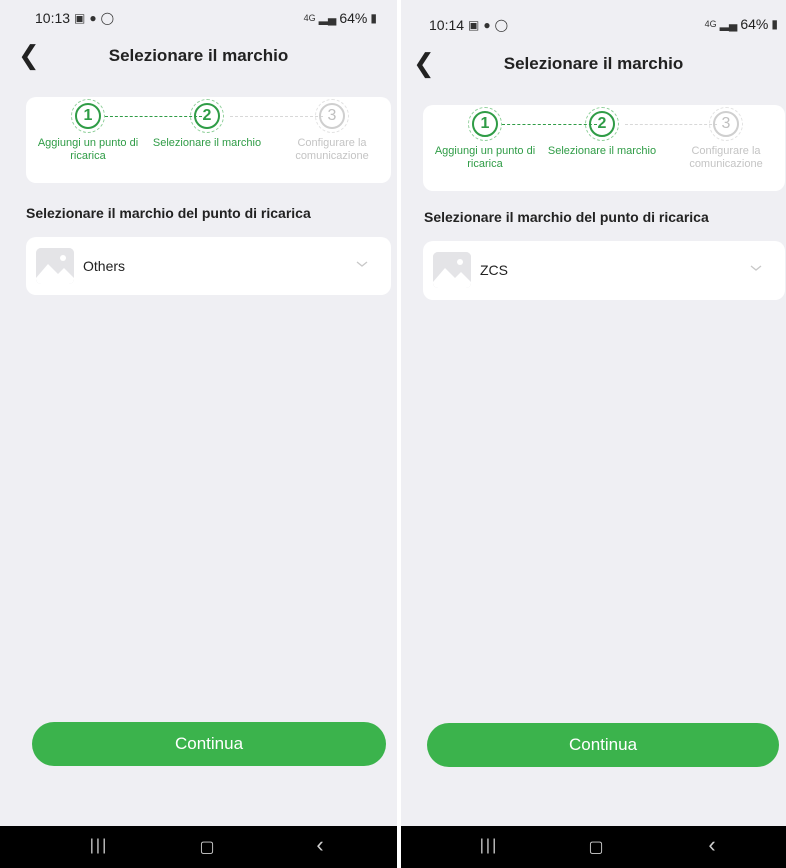  Describe the element at coordinates (208, 266) in the screenshot. I see `brand-dropdown: Others` at that location.